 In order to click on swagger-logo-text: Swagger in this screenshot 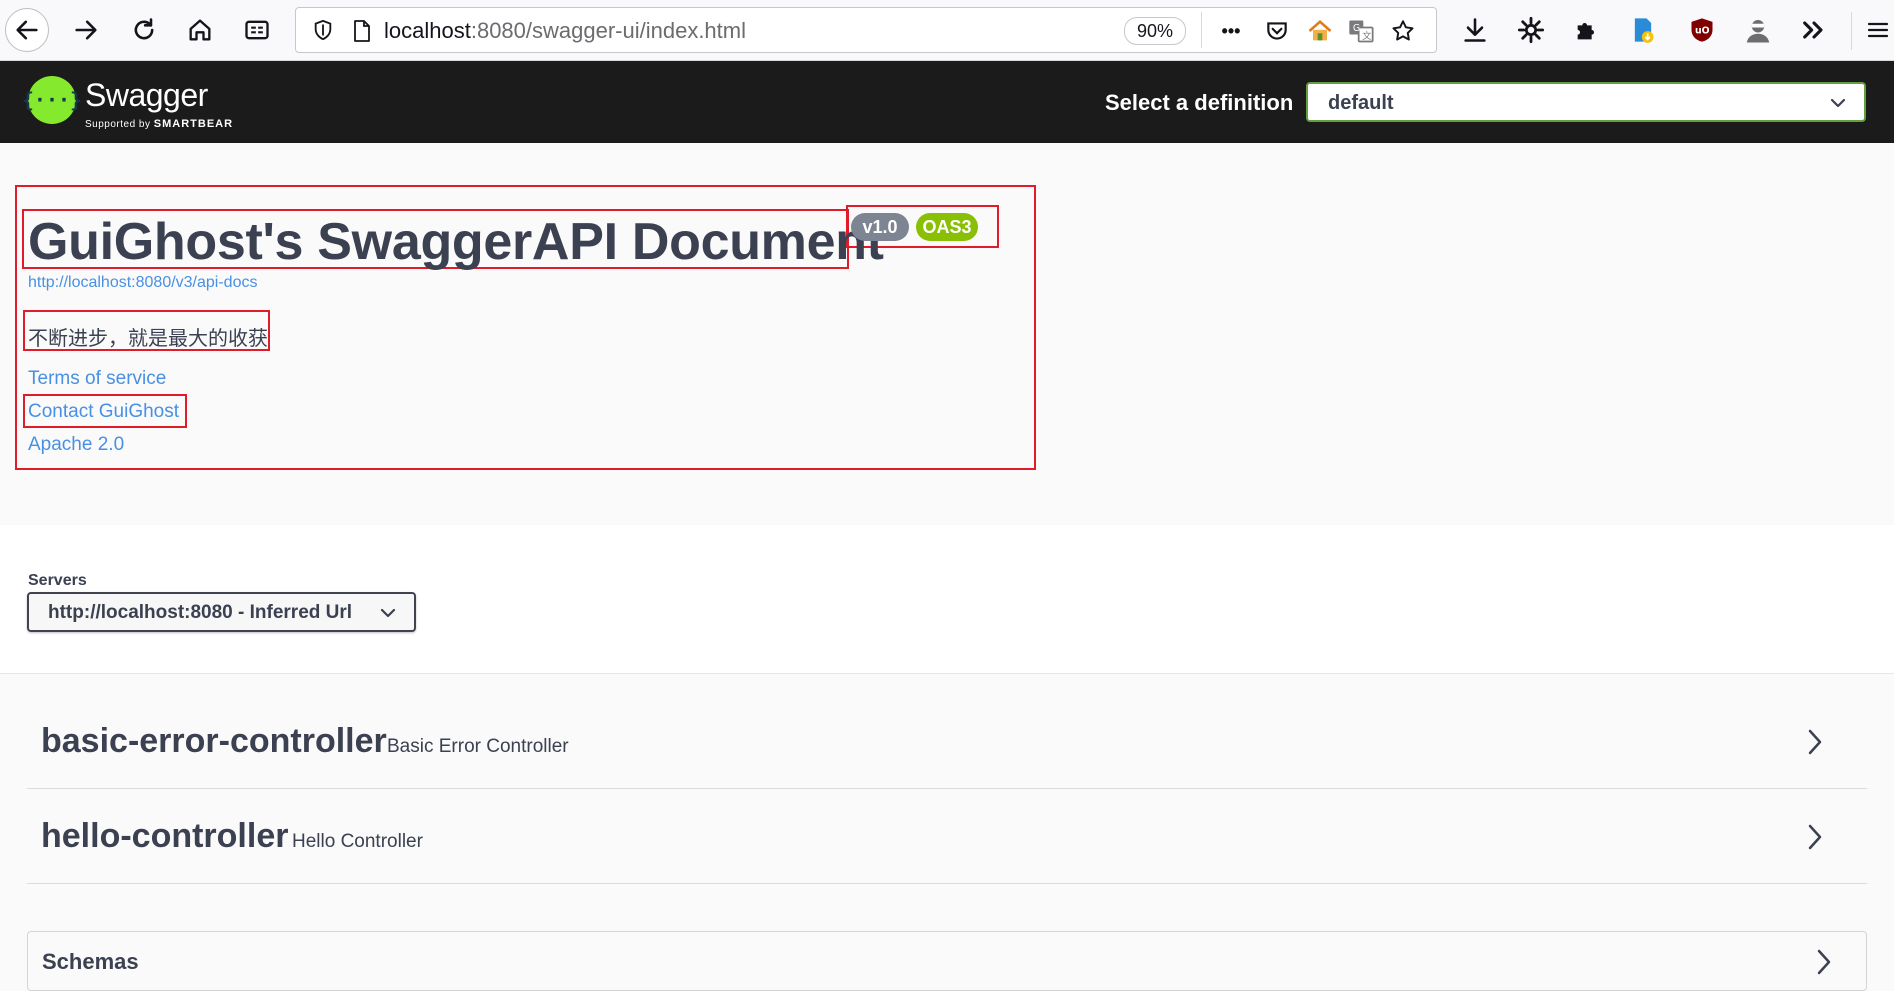, I will do `click(146, 95)`.